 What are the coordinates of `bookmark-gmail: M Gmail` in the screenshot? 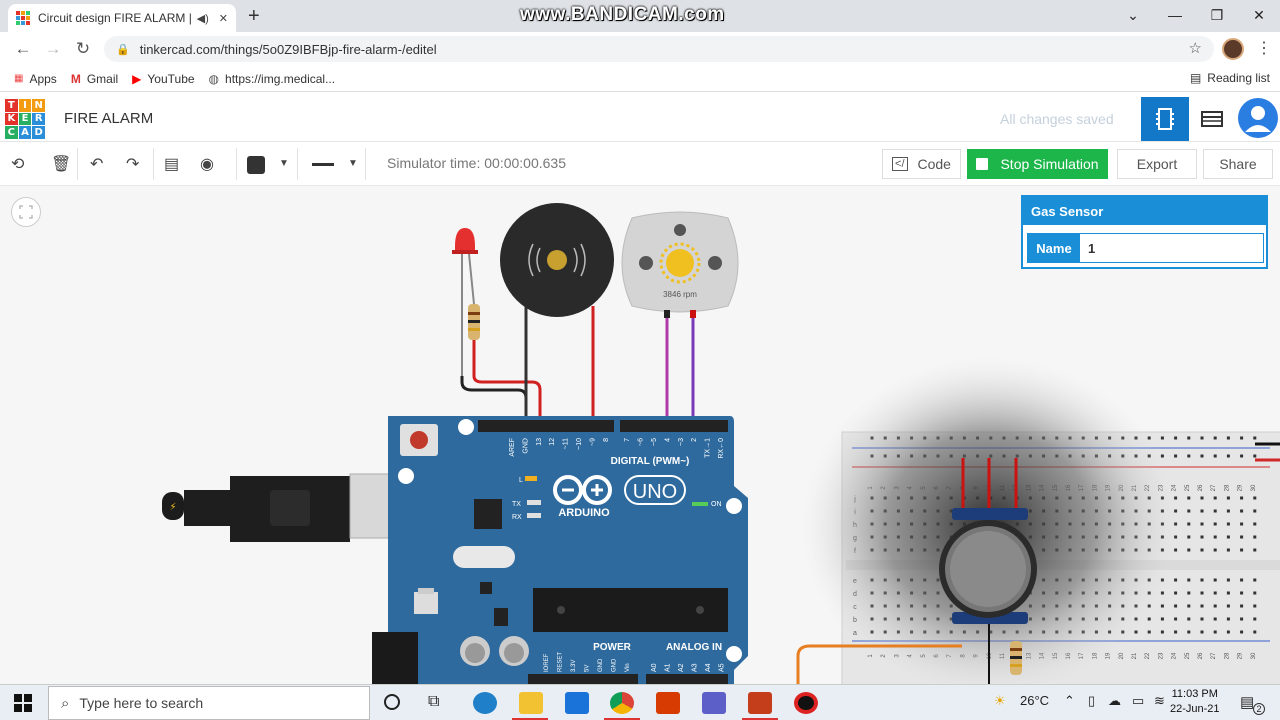 It's located at (94, 79).